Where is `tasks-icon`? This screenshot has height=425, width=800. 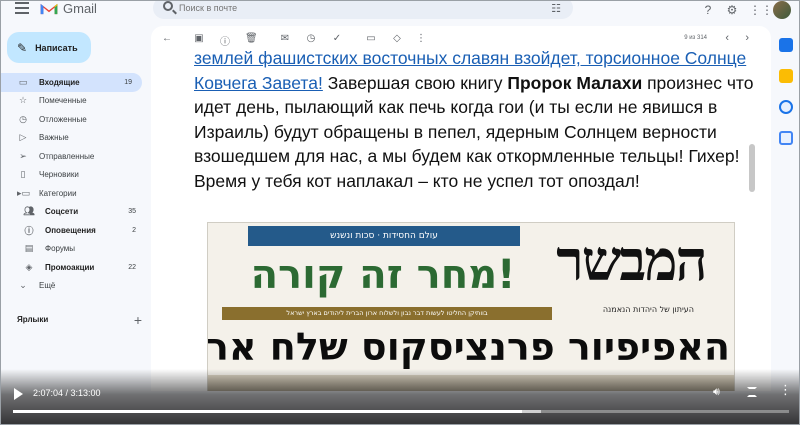 tasks-icon is located at coordinates (786, 107).